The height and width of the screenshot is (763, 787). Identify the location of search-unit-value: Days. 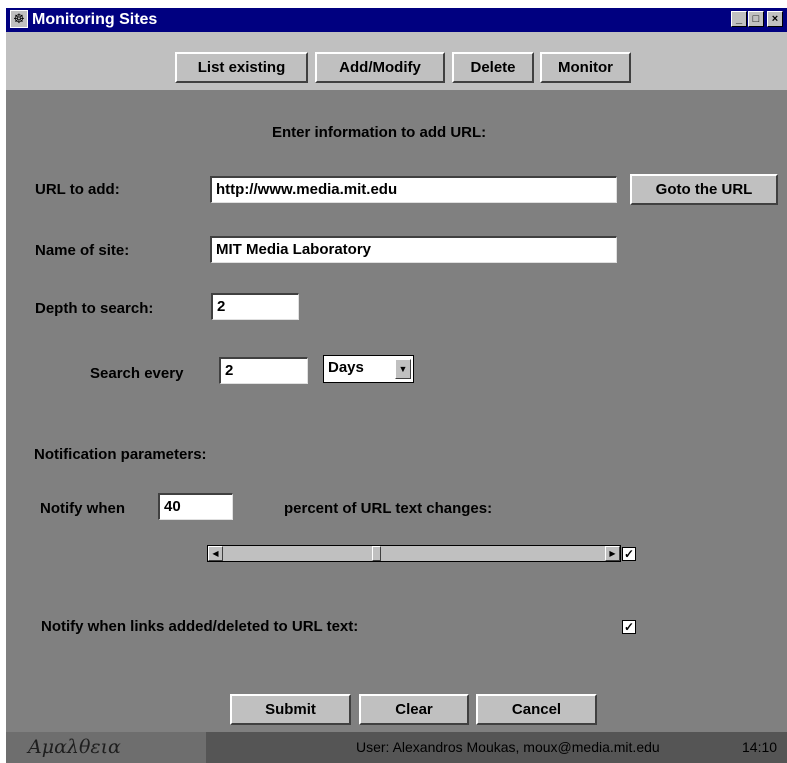
(346, 367).